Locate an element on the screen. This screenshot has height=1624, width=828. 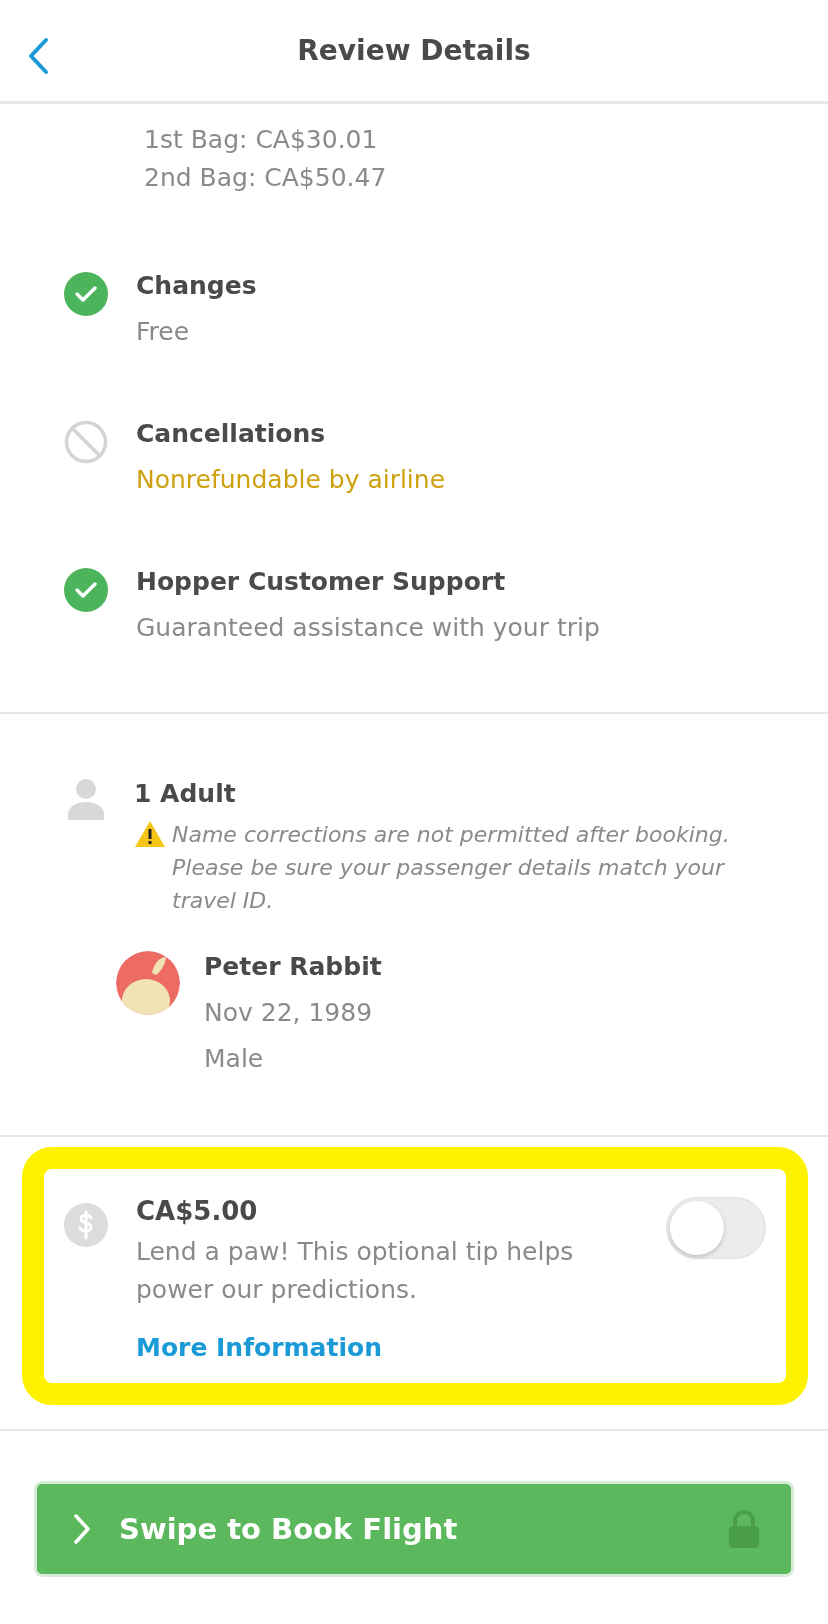
page-title: Review Details is located at coordinates (414, 50).